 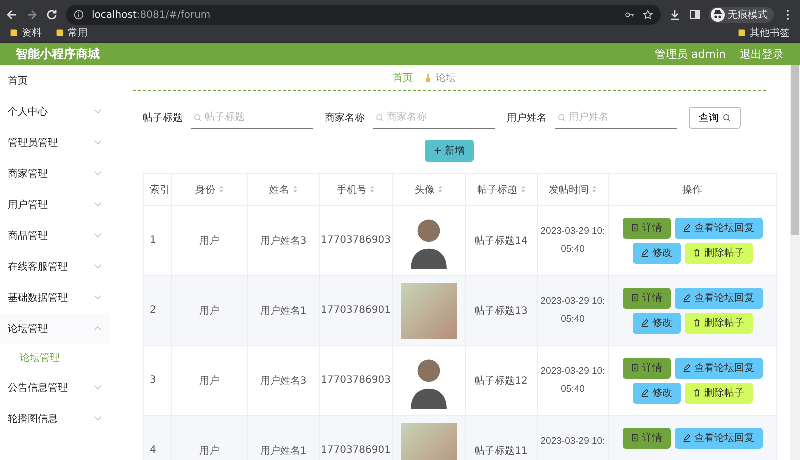 What do you see at coordinates (55, 387) in the screenshot?
I see `sidebar-item: 公告信息管理` at bounding box center [55, 387].